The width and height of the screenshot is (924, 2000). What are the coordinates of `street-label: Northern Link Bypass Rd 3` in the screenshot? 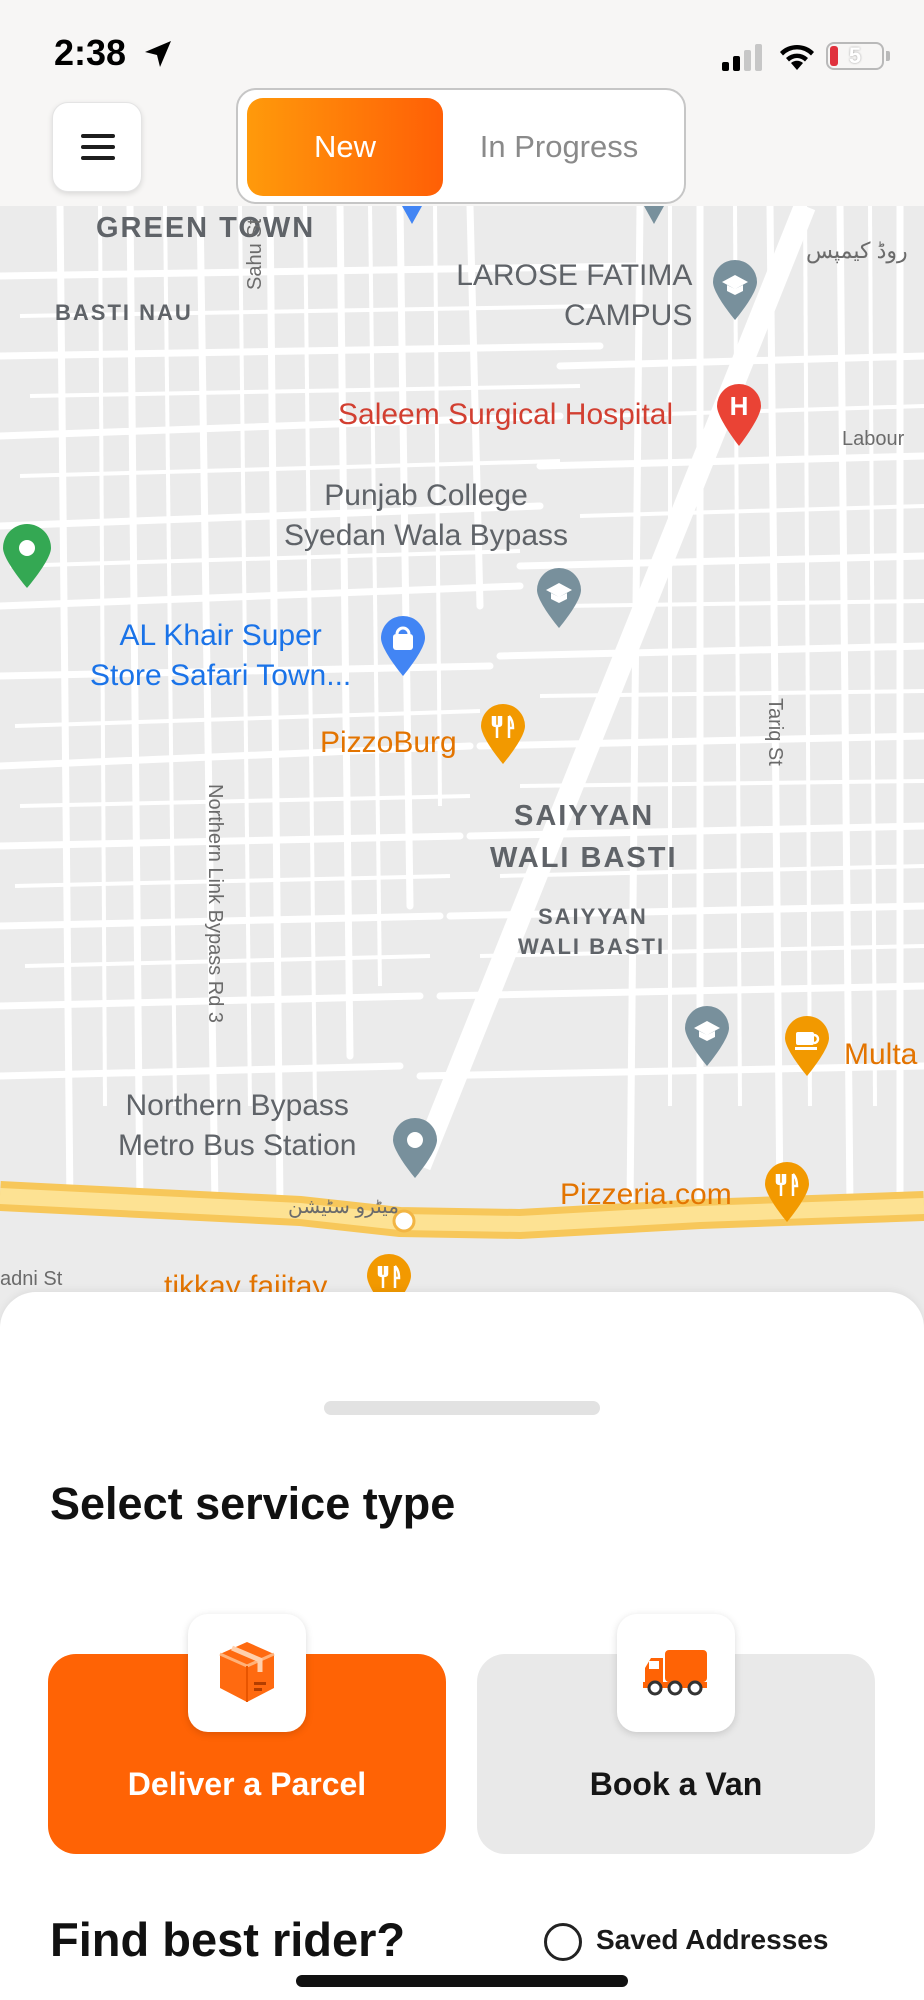 It's located at (215, 904).